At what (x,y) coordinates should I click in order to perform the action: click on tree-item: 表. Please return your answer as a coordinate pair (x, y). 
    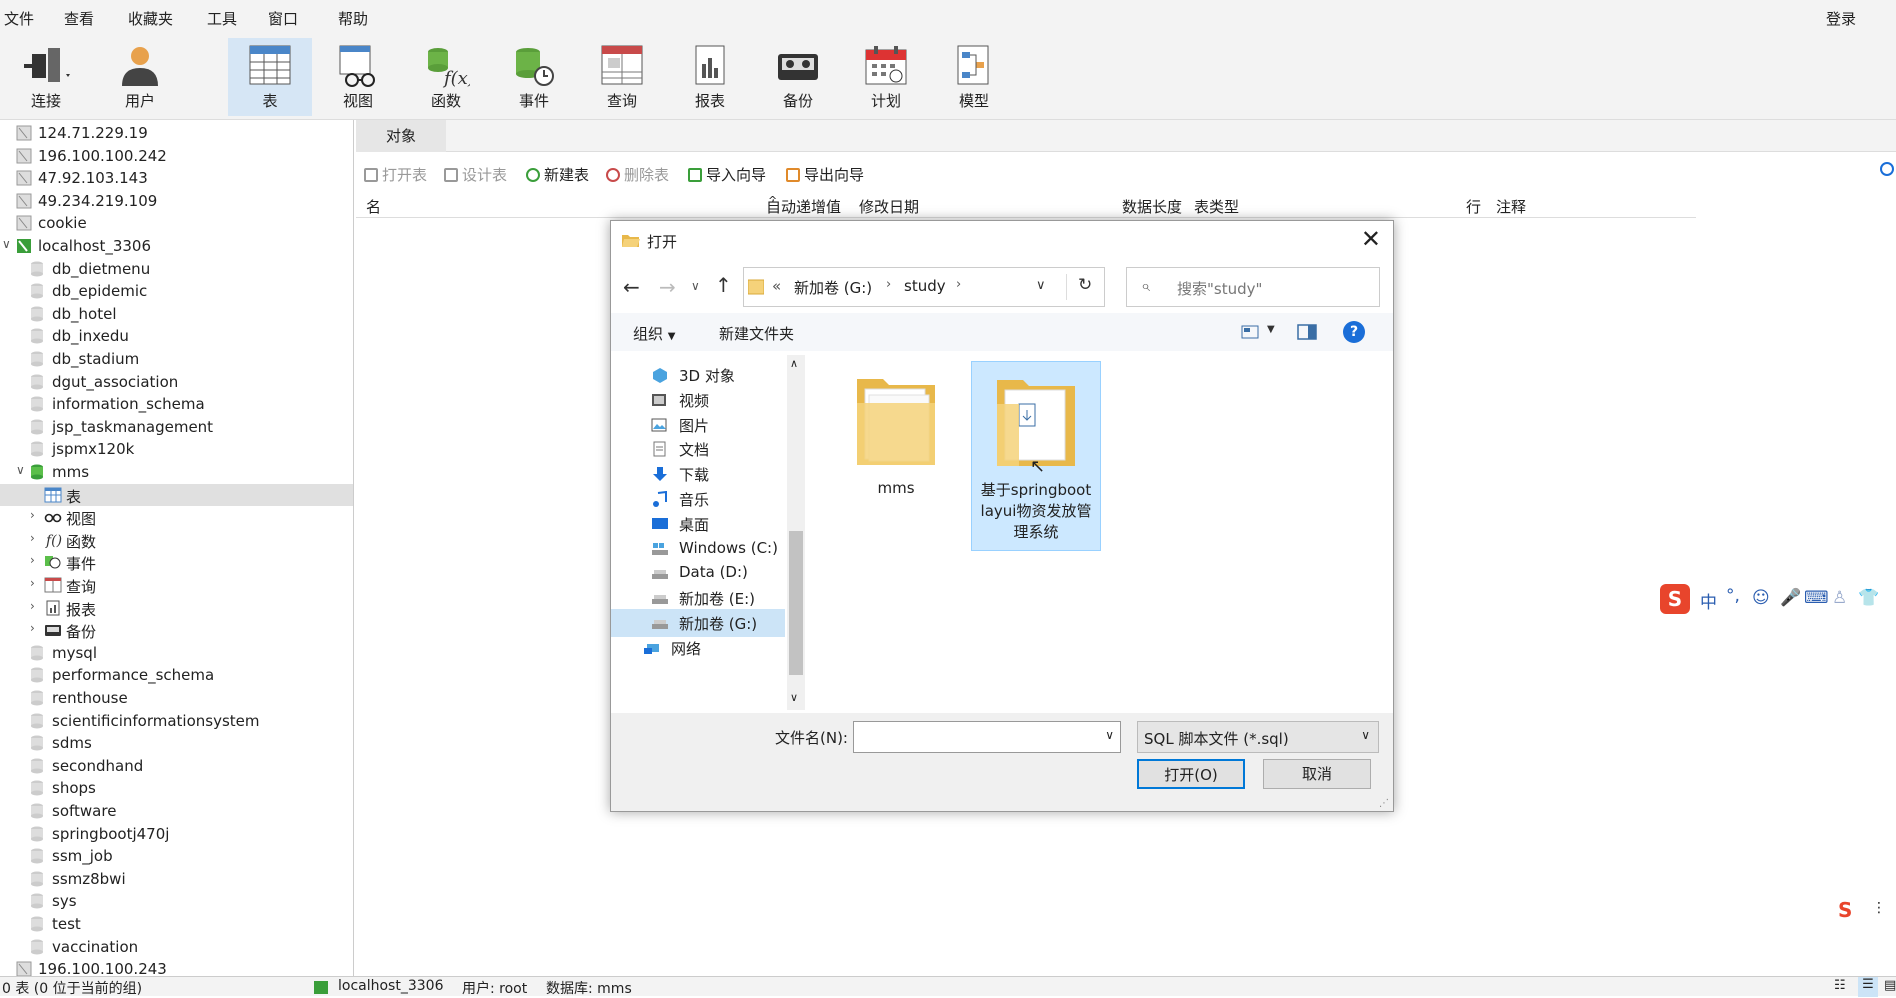
    Looking at the image, I should click on (176, 494).